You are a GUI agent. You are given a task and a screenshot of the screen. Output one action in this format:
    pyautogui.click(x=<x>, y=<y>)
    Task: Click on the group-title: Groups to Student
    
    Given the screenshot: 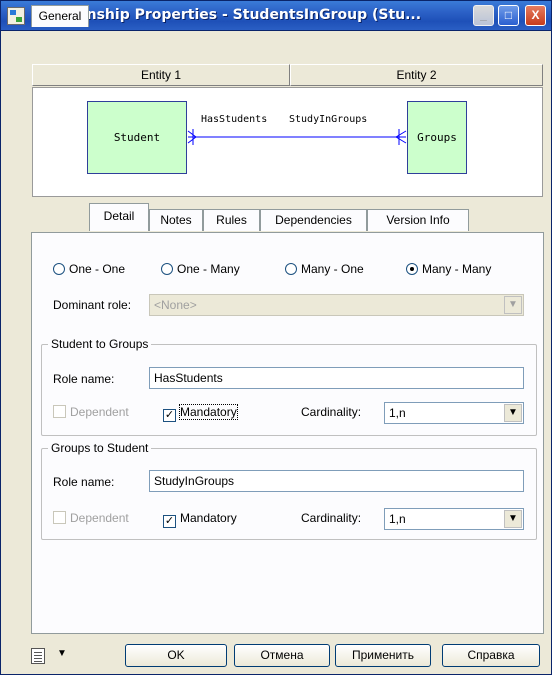 What is the action you would take?
    pyautogui.click(x=100, y=448)
    